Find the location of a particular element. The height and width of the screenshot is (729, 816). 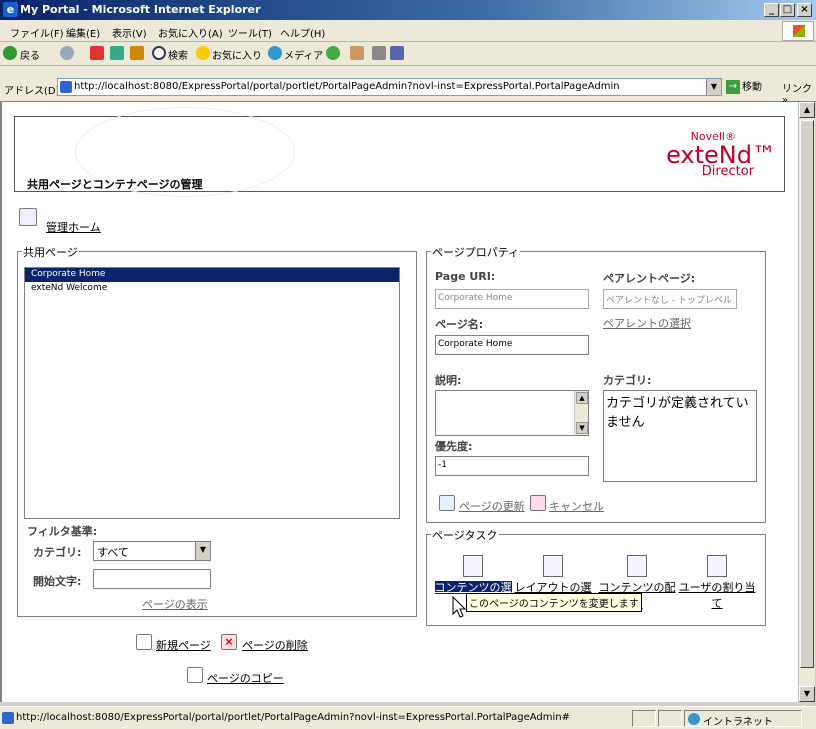

filter-category-select: すべて ▼ is located at coordinates (152, 551).